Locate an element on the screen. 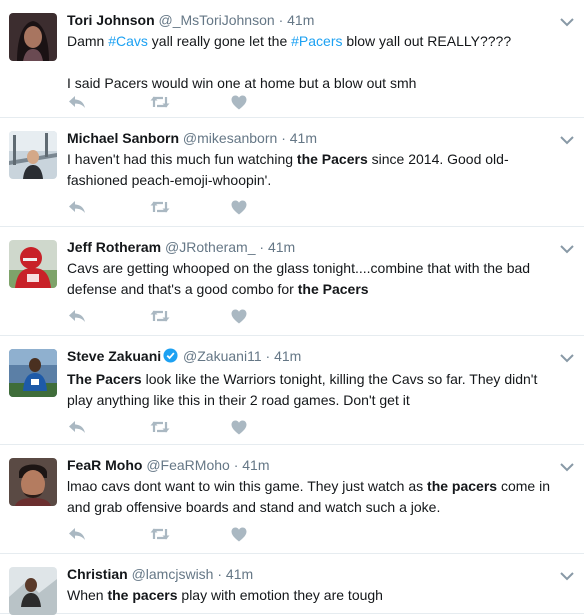  paragraph-break is located at coordinates (310, 62).